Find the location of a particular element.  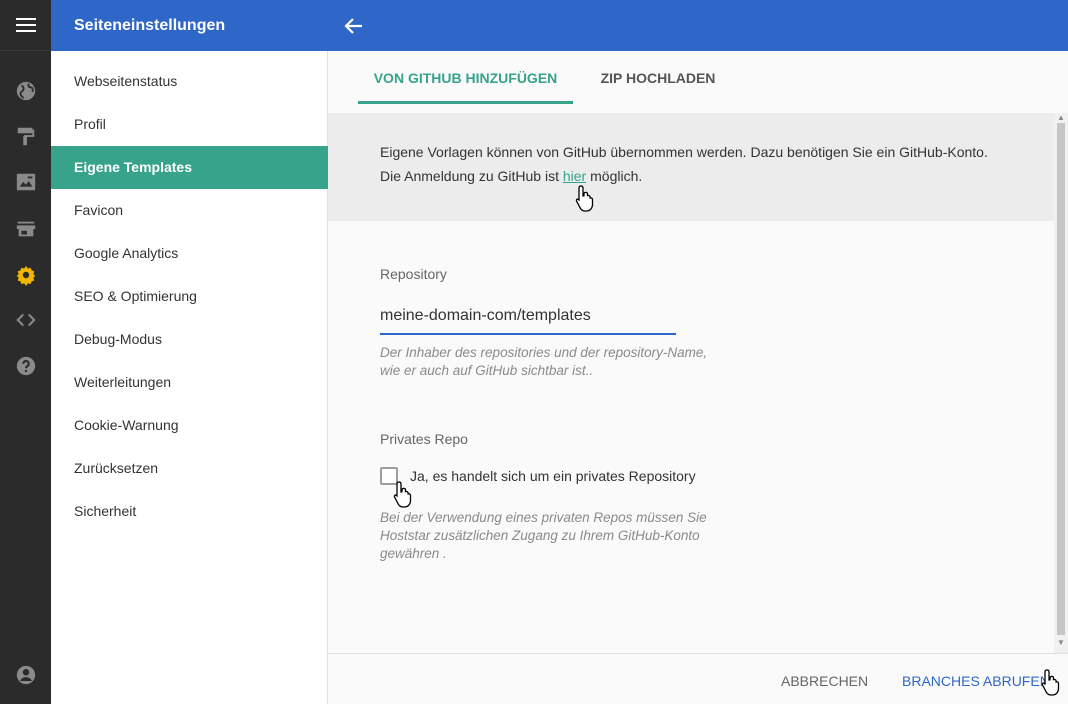

scrollbar: ▲ ▼ is located at coordinates (1061, 383).